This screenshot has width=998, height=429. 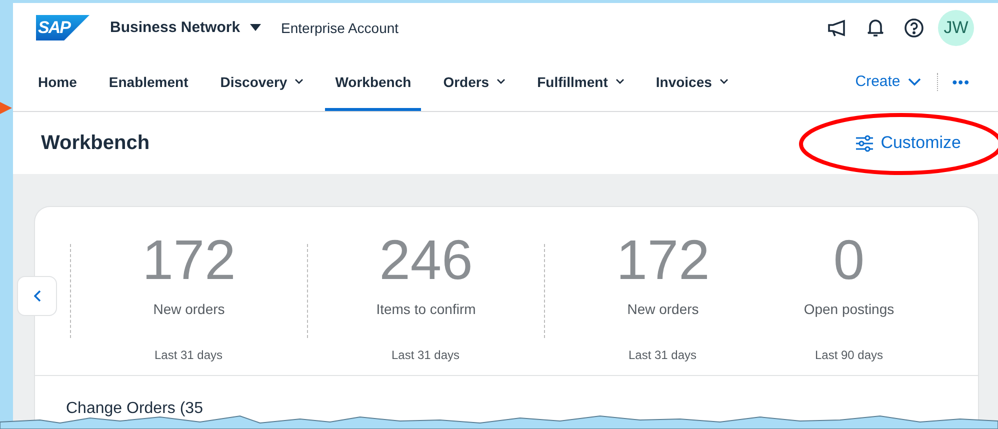 I want to click on arrow-pointer-icon, so click(x=6, y=108).